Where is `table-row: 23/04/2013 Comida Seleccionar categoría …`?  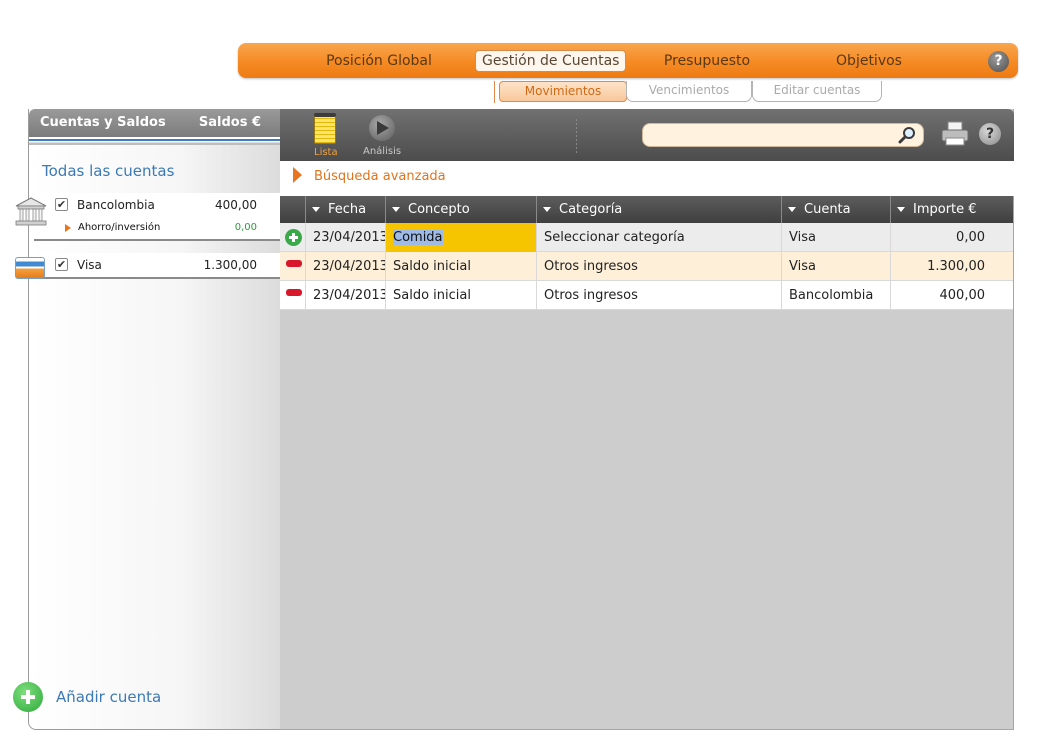
table-row: 23/04/2013 Comida Seleccionar categoría … is located at coordinates (646, 237).